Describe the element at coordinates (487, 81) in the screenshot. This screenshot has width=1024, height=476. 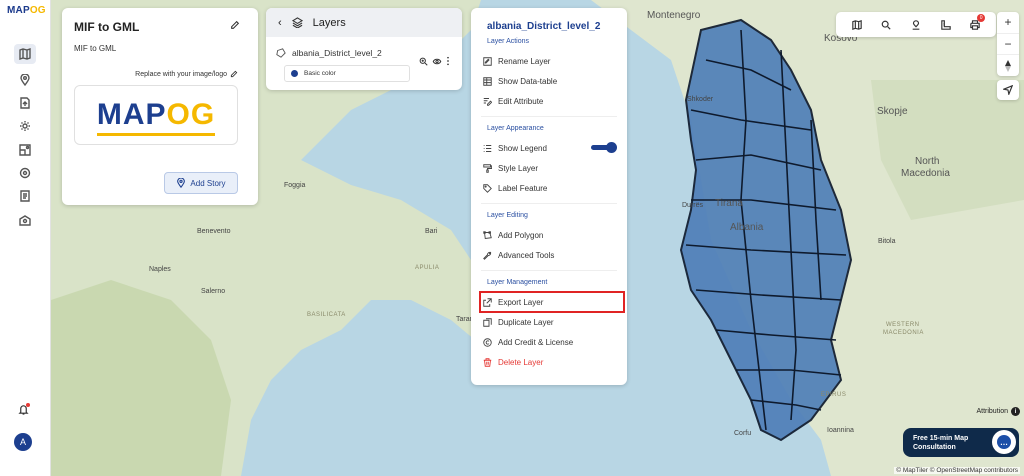
I see `table-icon` at that location.